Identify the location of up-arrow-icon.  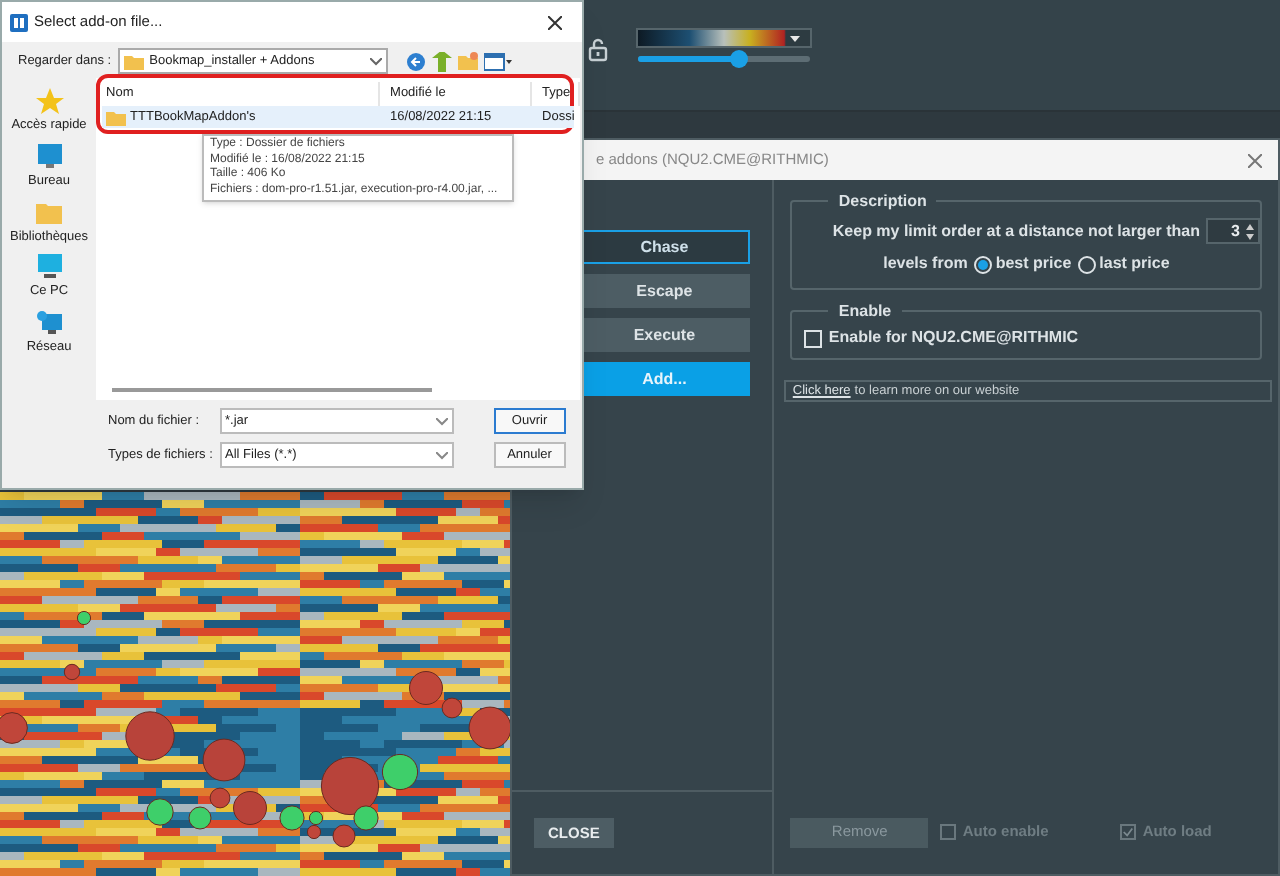
(441, 61).